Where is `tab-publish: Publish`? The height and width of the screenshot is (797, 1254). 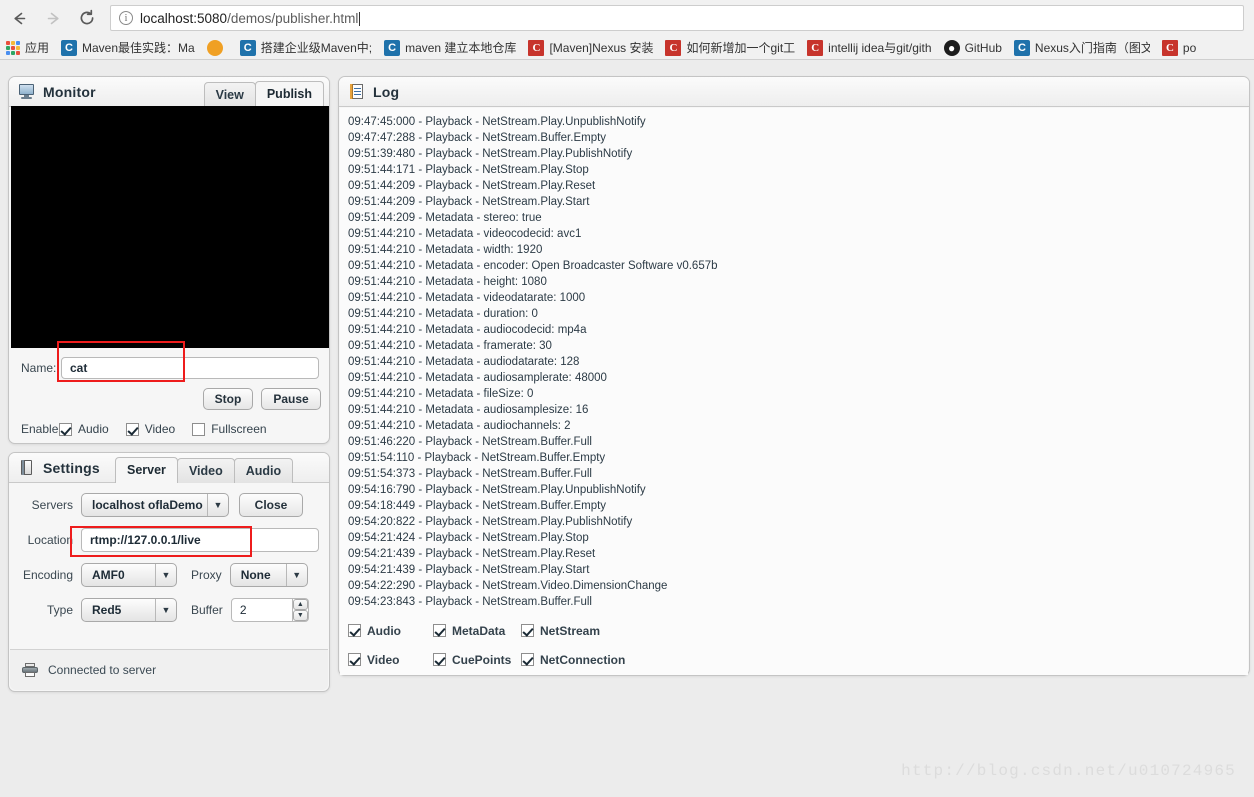 tab-publish: Publish is located at coordinates (289, 94).